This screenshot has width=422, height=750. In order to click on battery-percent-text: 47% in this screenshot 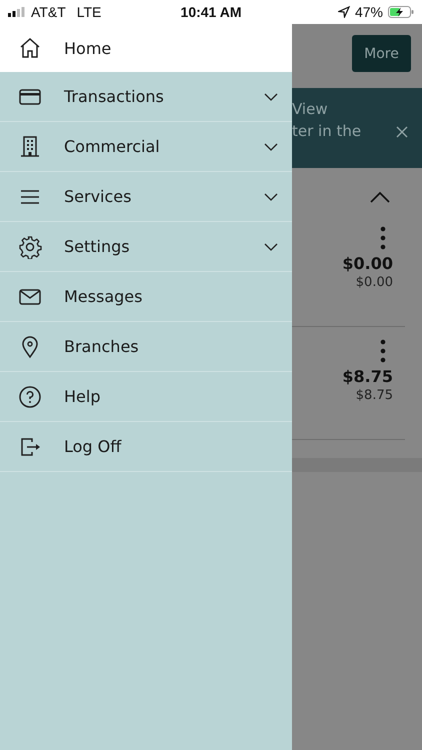, I will do `click(369, 12)`.